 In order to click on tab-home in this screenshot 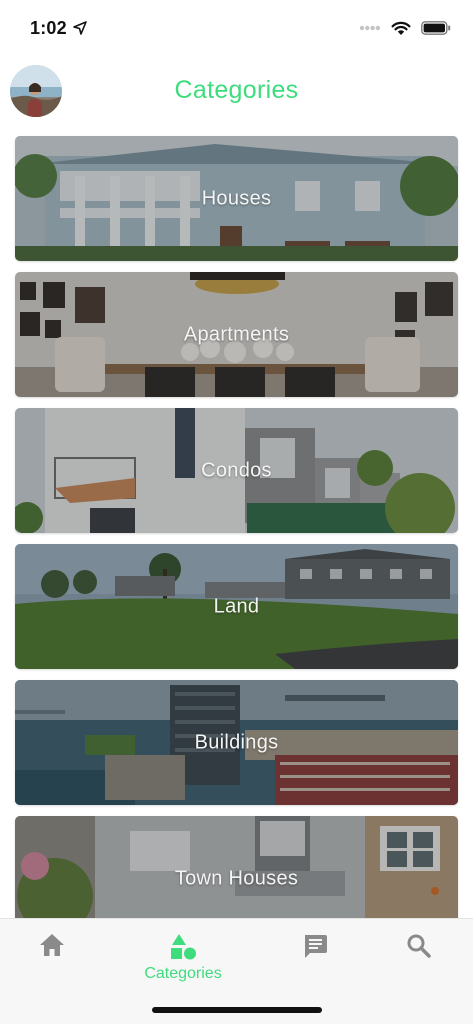, I will do `click(52, 963)`.